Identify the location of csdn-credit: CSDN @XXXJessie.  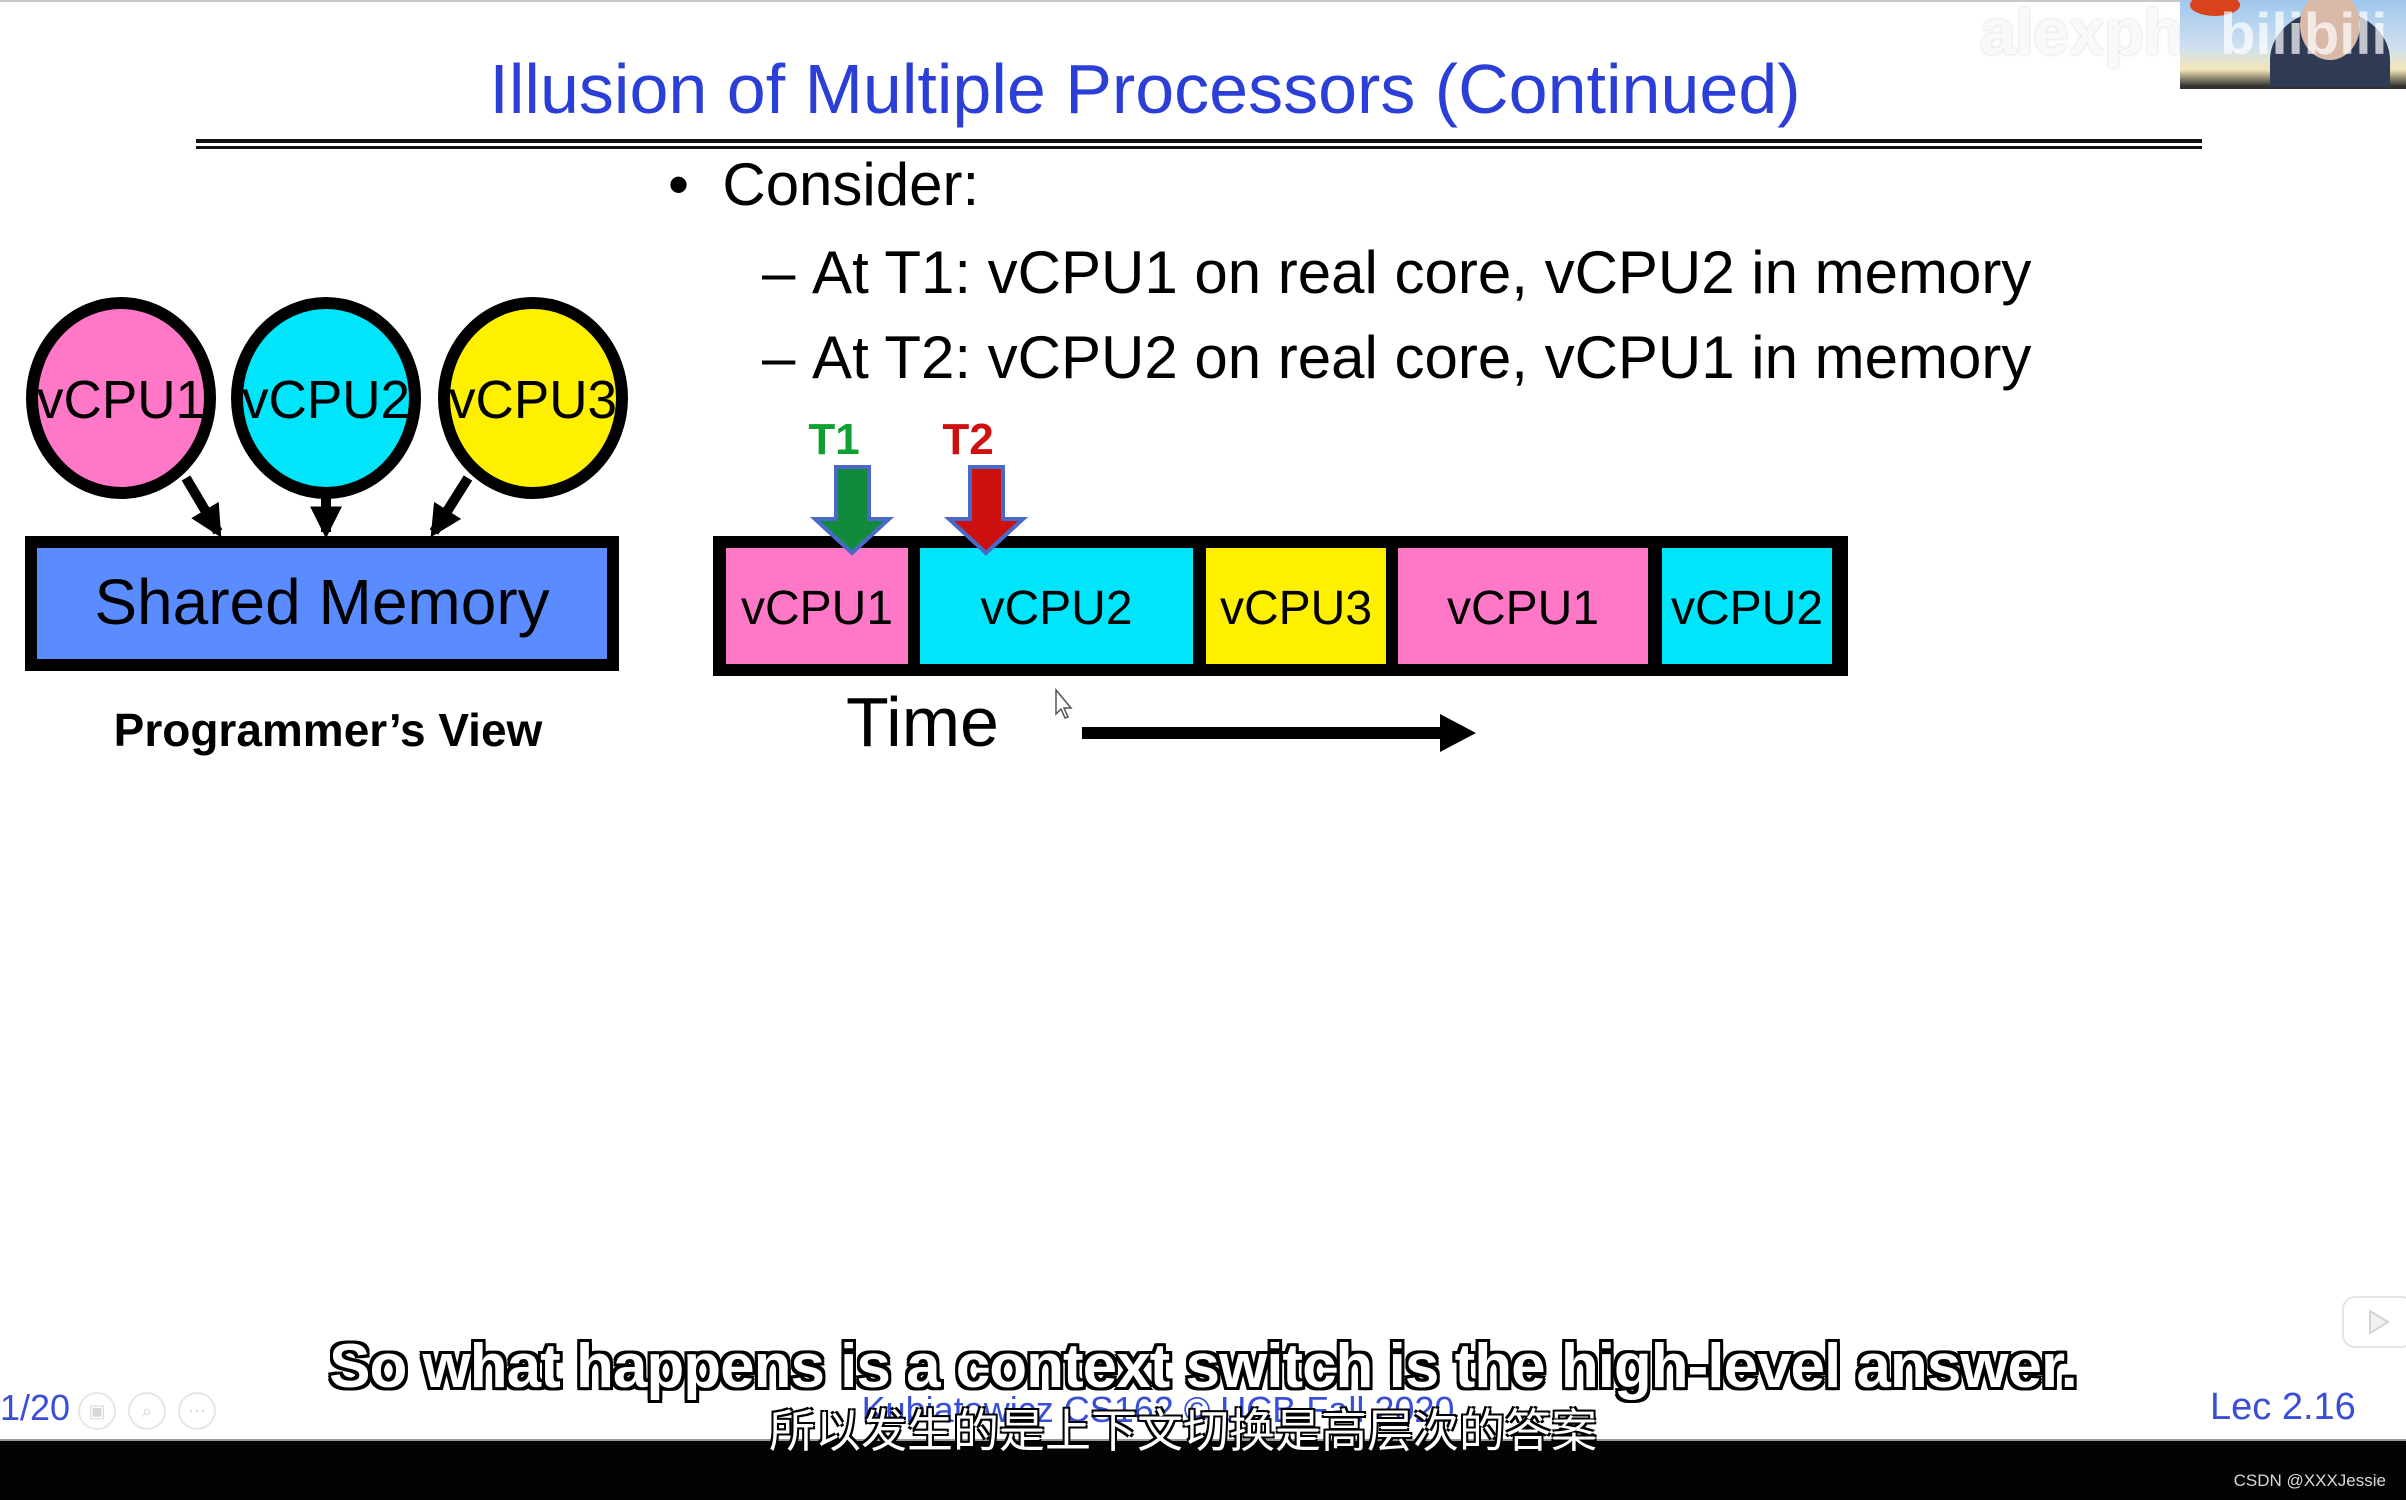
(2309, 1480).